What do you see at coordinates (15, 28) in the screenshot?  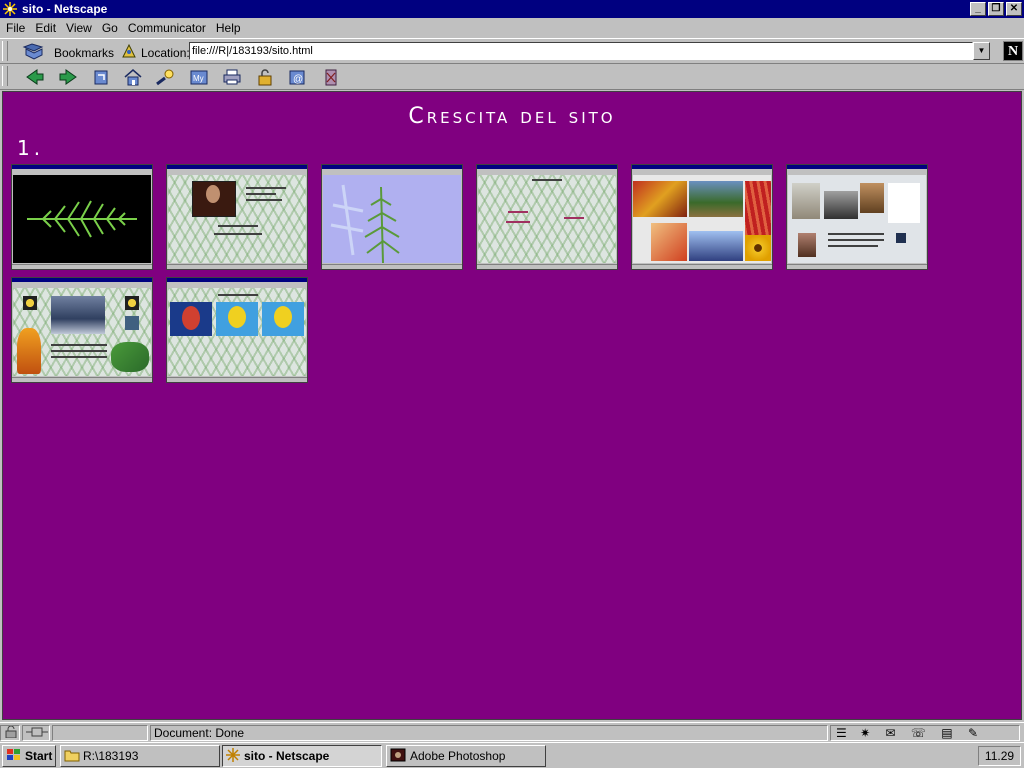 I see `menu-file: File` at bounding box center [15, 28].